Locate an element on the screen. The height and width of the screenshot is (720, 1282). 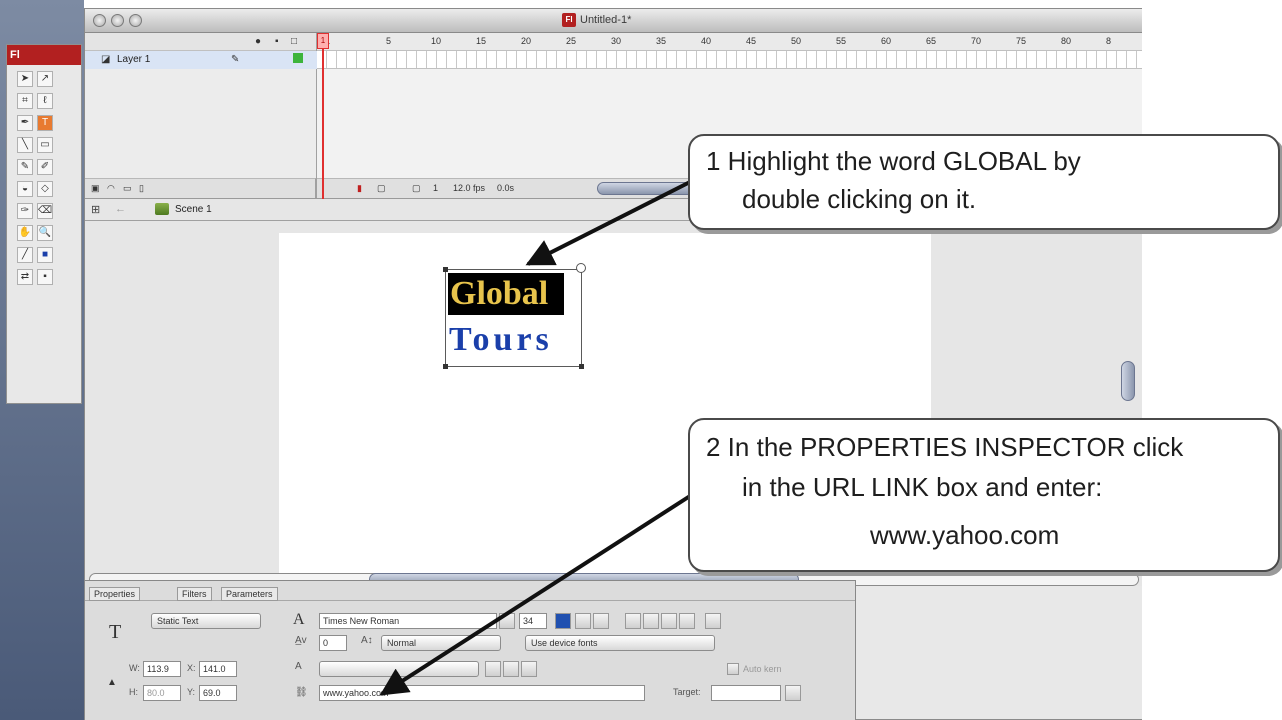
step2-line1: 2 In the PROPERTIES INSPECTOR click is located at coordinates (945, 447).